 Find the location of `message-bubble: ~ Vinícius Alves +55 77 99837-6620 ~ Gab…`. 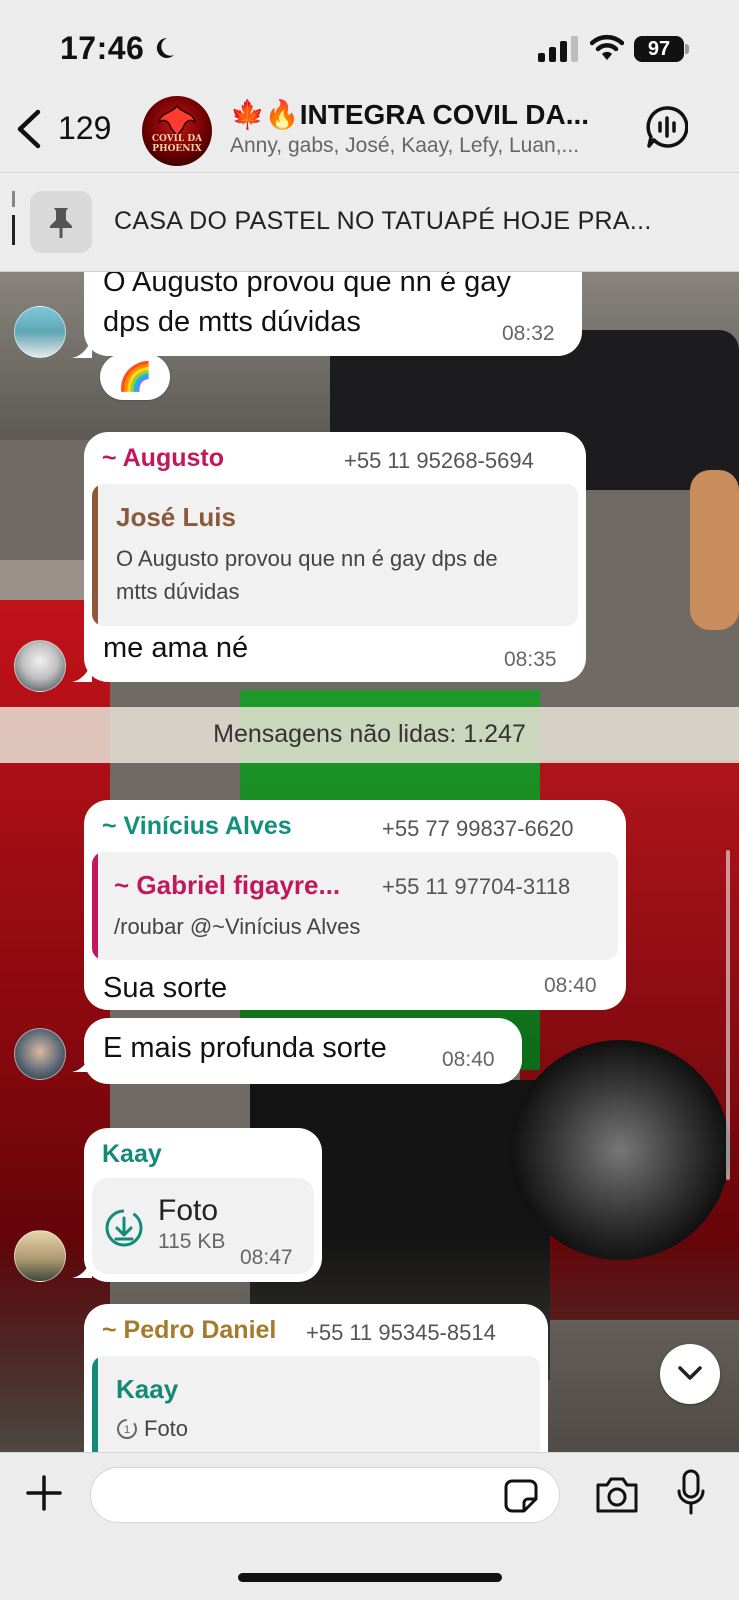

message-bubble: ~ Vinícius Alves +55 77 99837-6620 ~ Gab… is located at coordinates (355, 905).